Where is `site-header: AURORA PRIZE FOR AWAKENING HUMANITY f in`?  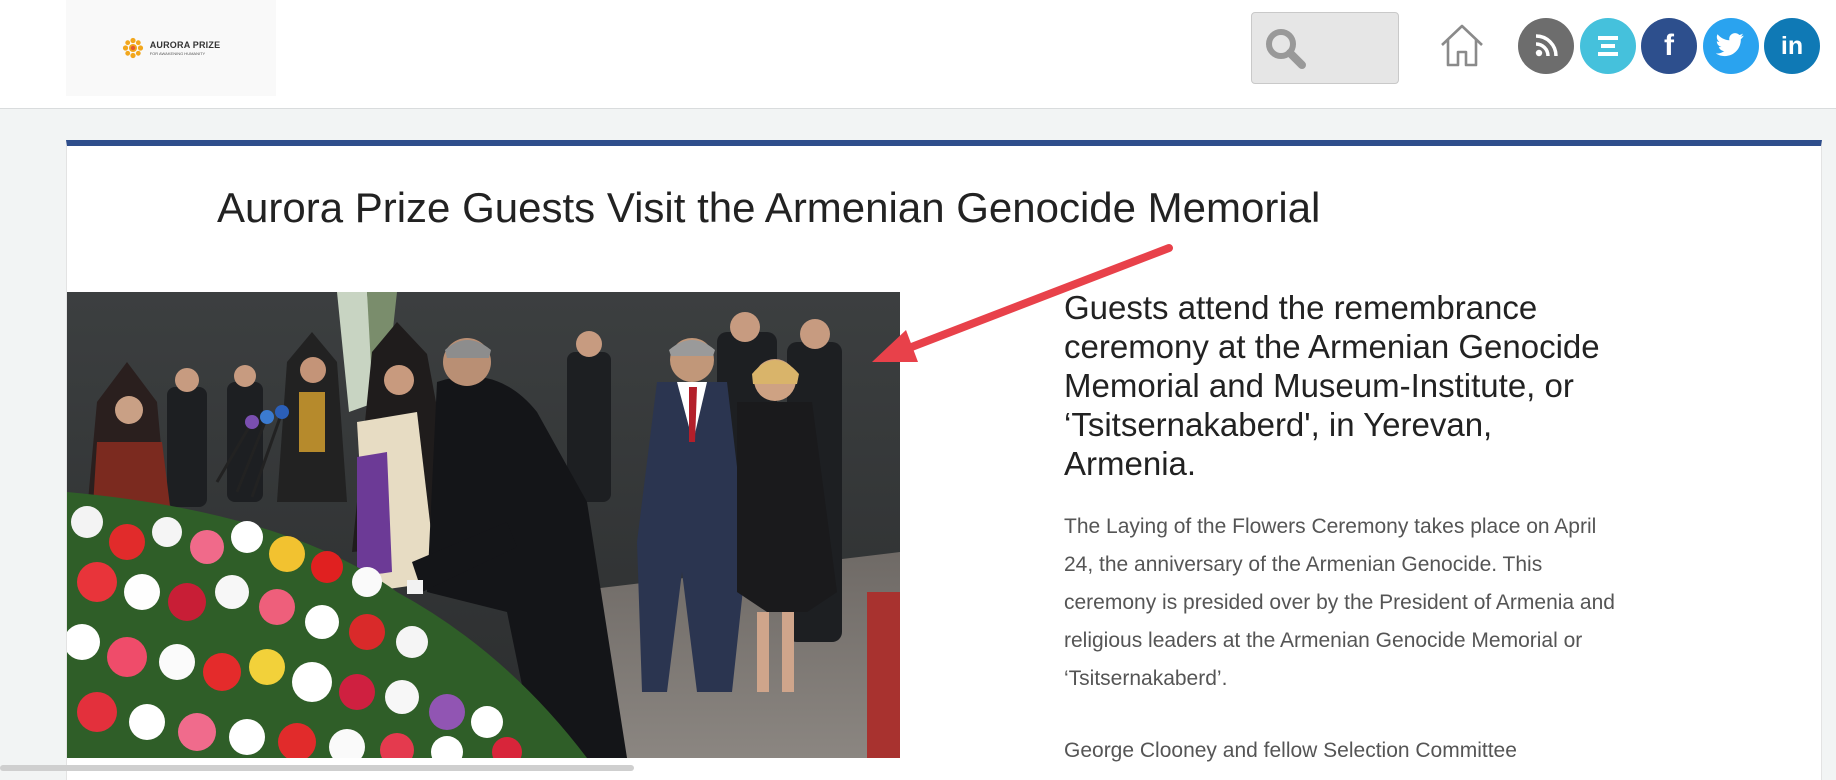
site-header: AURORA PRIZE FOR AWAKENING HUMANITY f in is located at coordinates (918, 54).